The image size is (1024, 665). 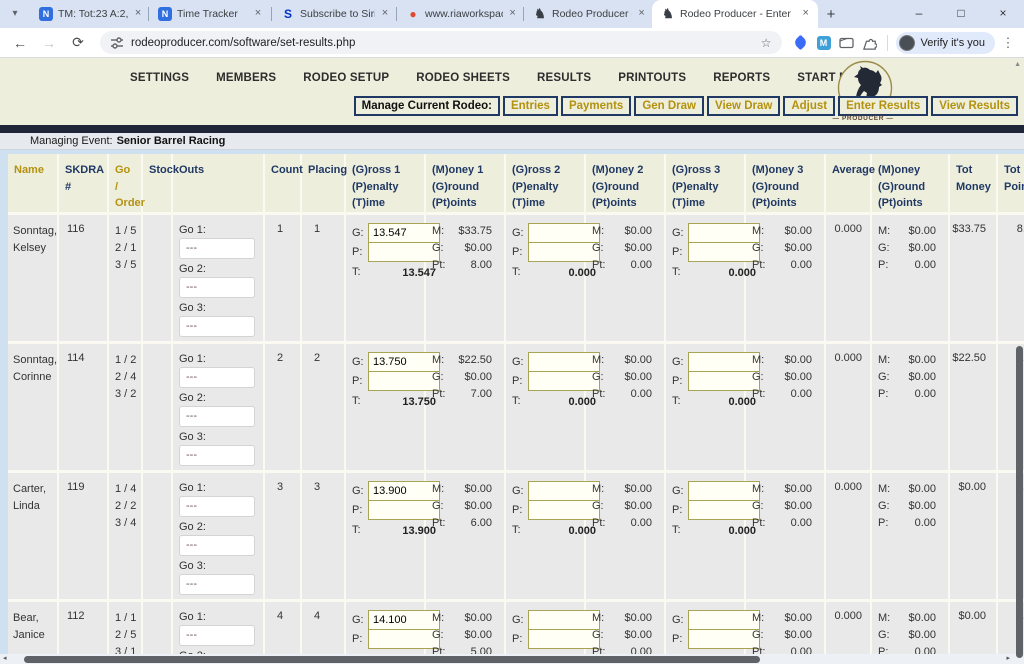 What do you see at coordinates (117, 43) in the screenshot?
I see `site-settings-tune-icon` at bounding box center [117, 43].